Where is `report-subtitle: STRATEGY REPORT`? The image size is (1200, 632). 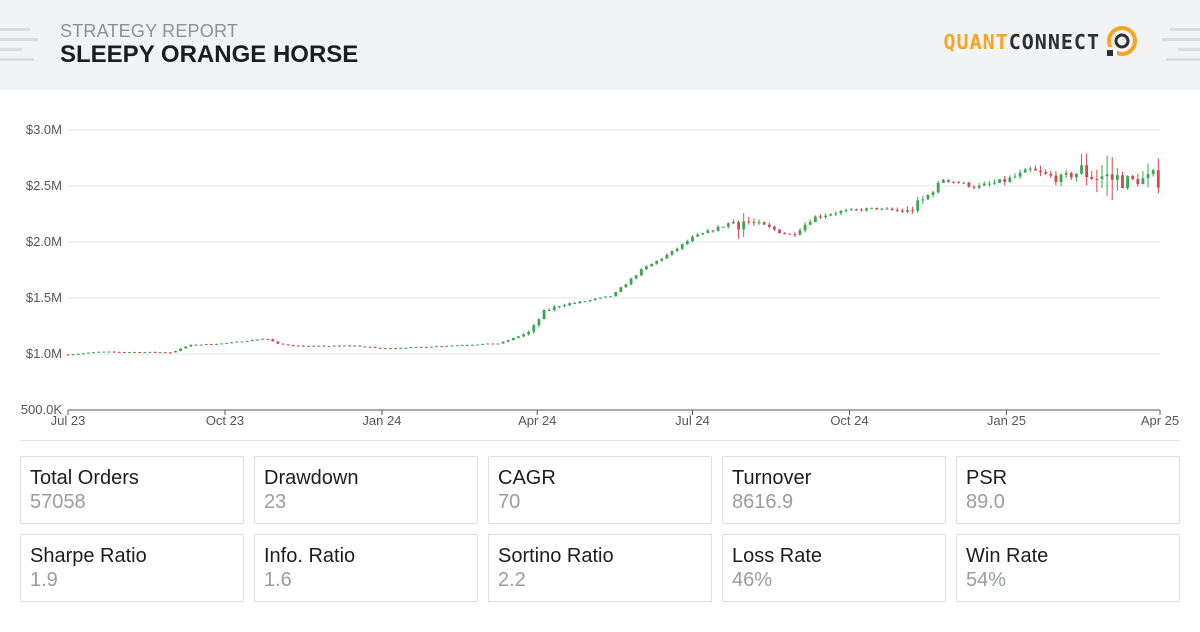
report-subtitle: STRATEGY REPORT is located at coordinates (149, 31).